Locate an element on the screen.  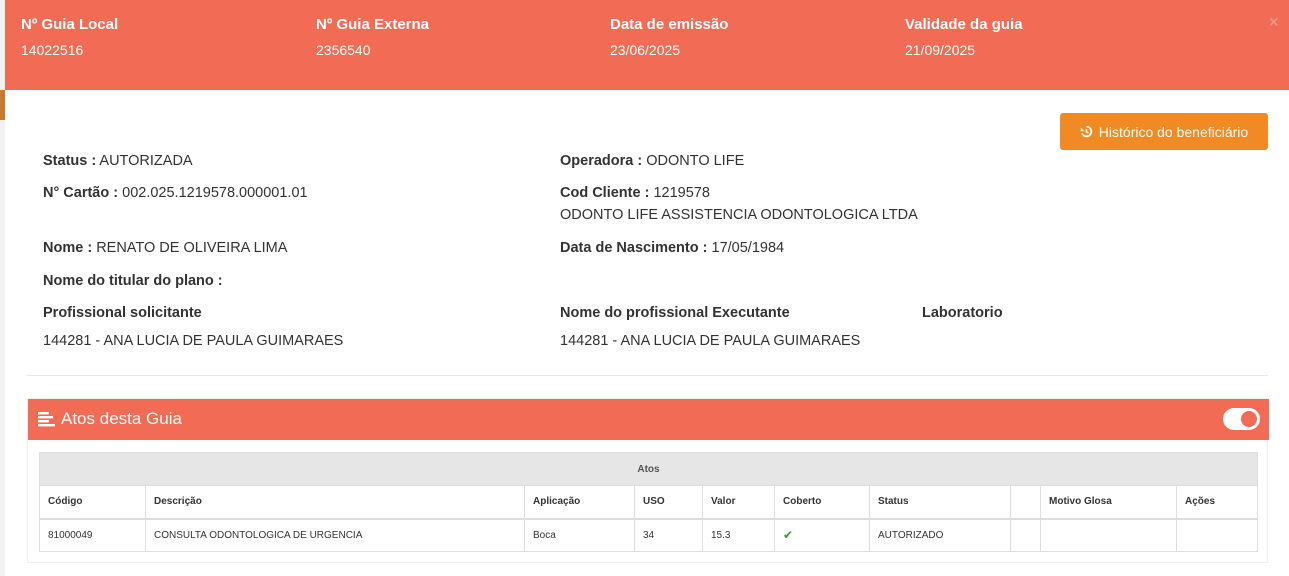
table-caption: Atos is located at coordinates (648, 469).